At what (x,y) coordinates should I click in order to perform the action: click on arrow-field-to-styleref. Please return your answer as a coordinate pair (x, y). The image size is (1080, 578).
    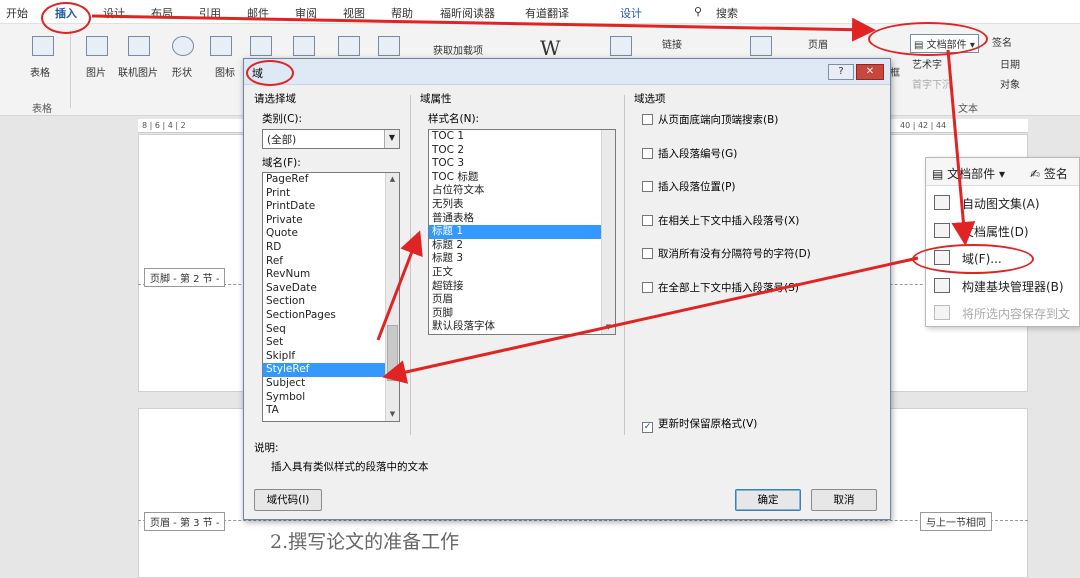
    Looking at the image, I should click on (650, 320).